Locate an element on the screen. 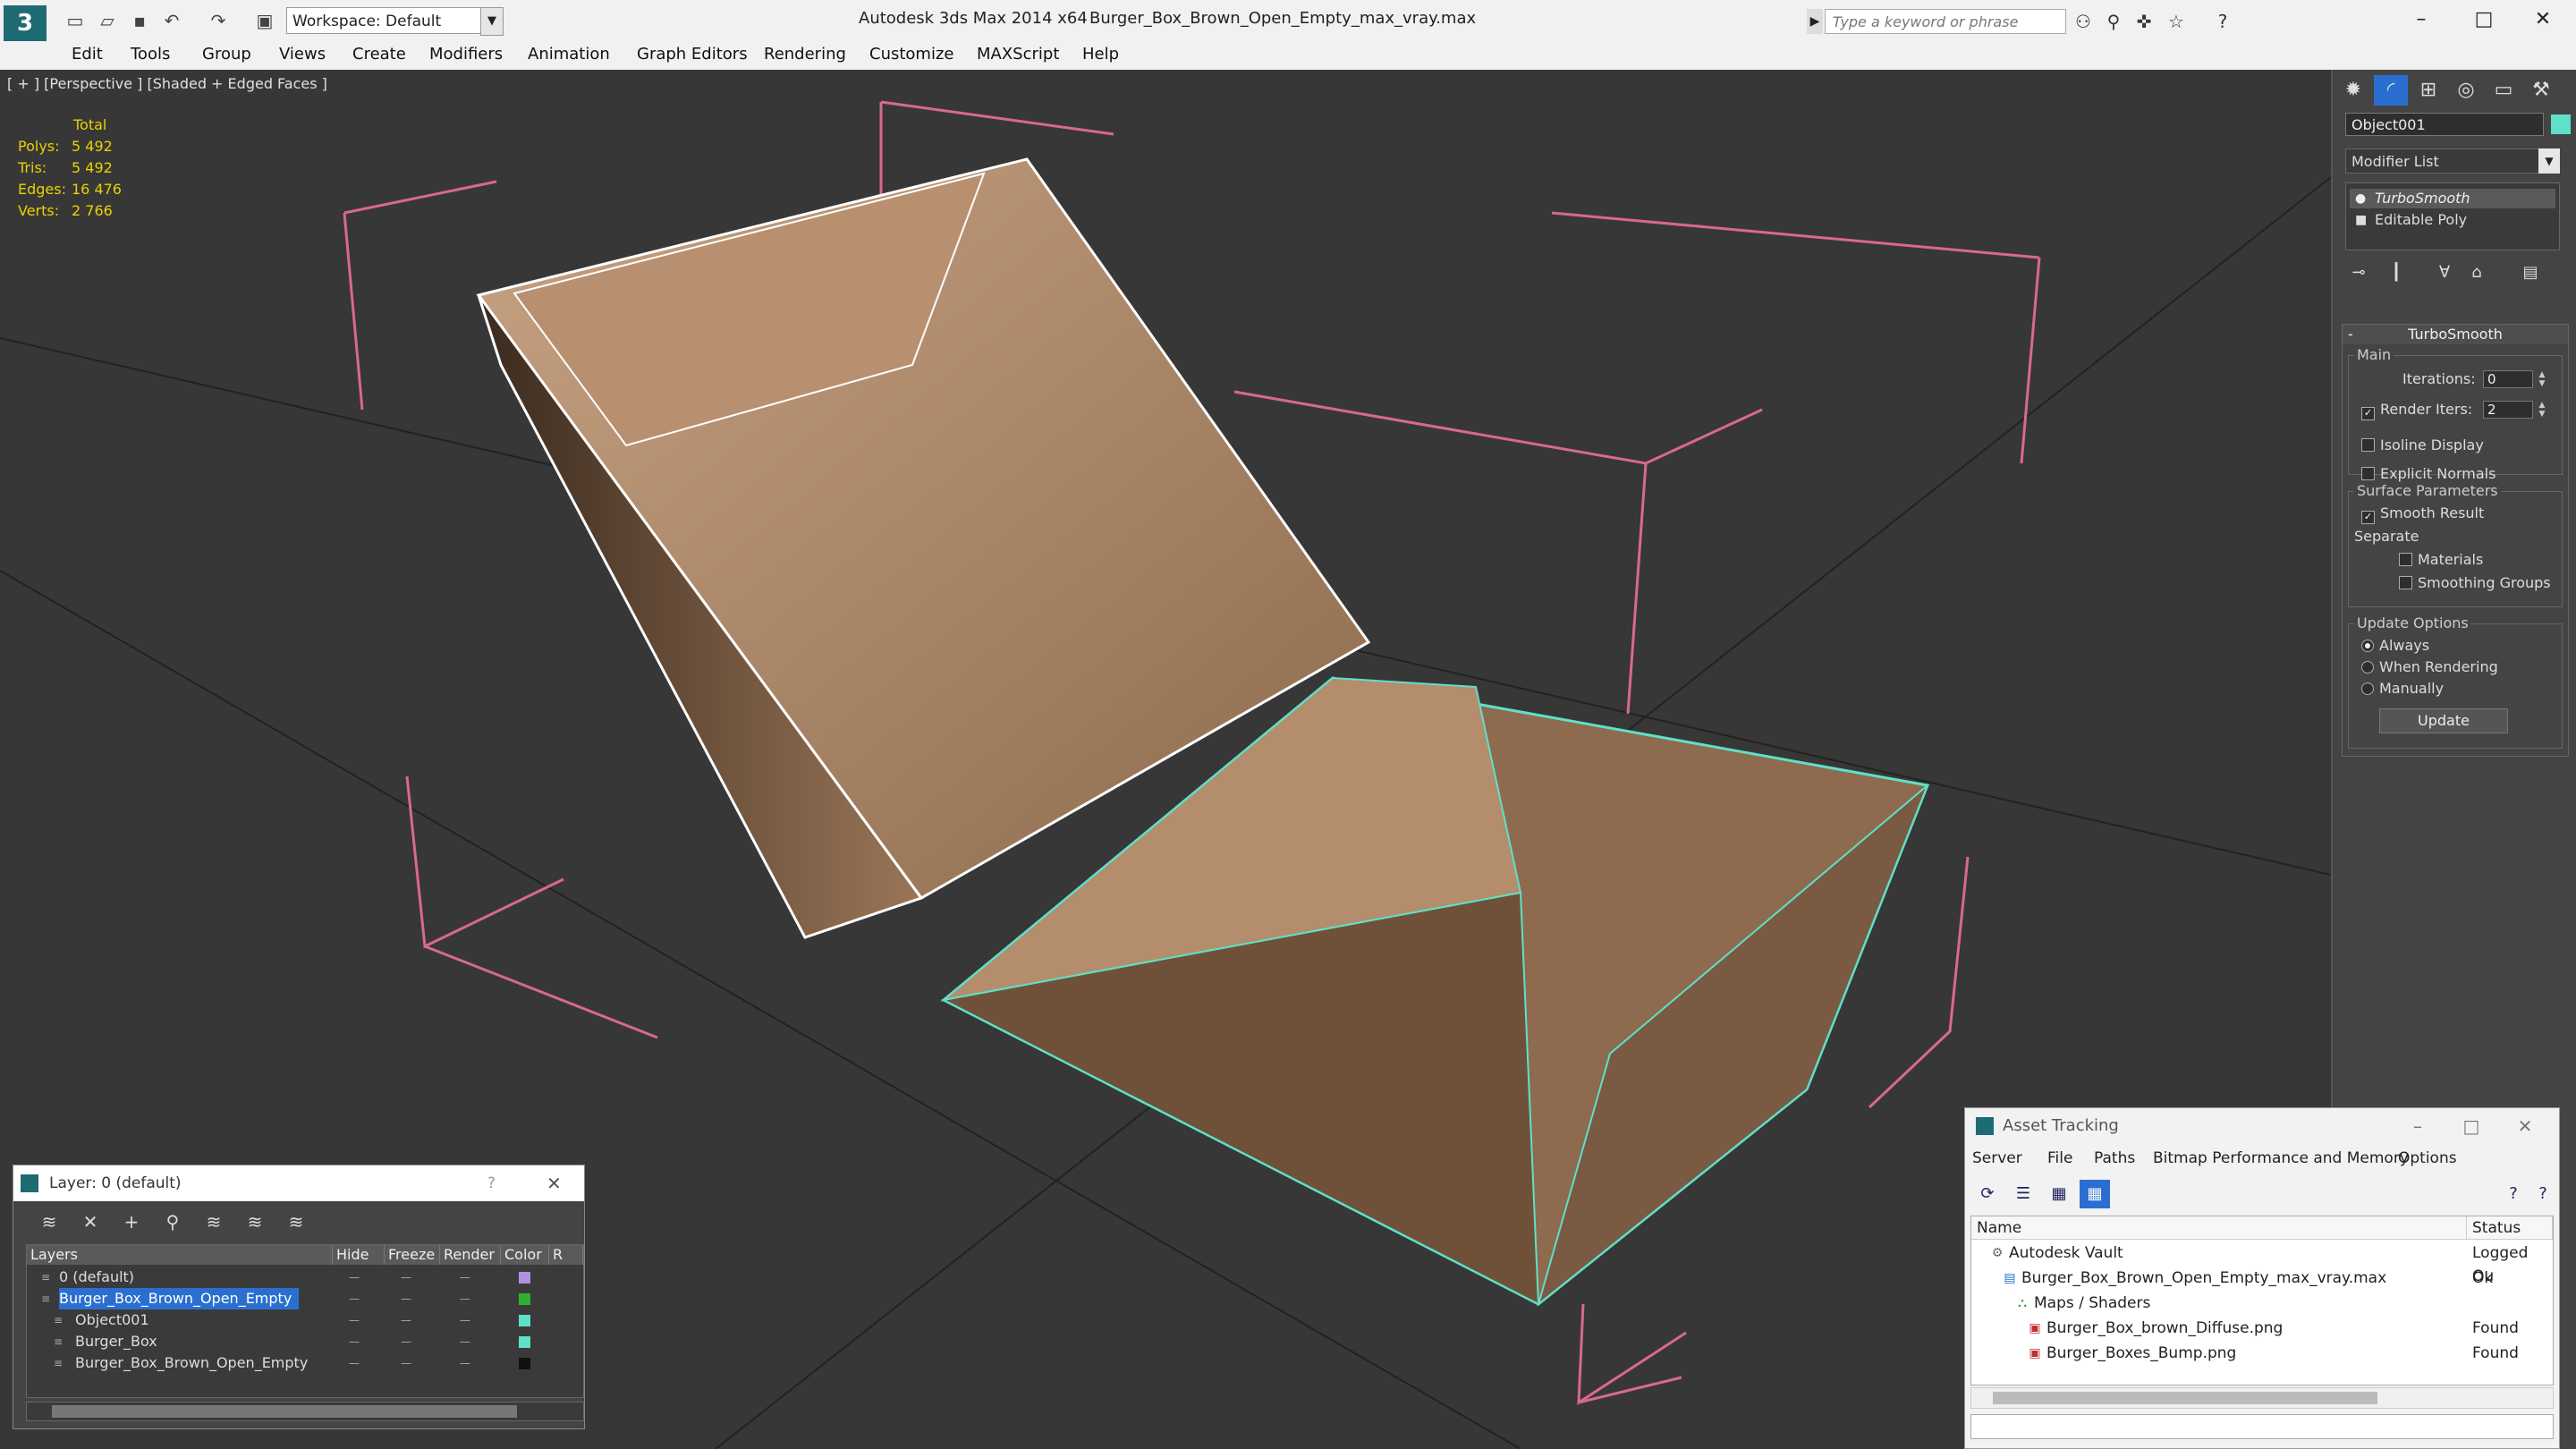  render-iters-checkbox: ✓ is located at coordinates (2368, 413).